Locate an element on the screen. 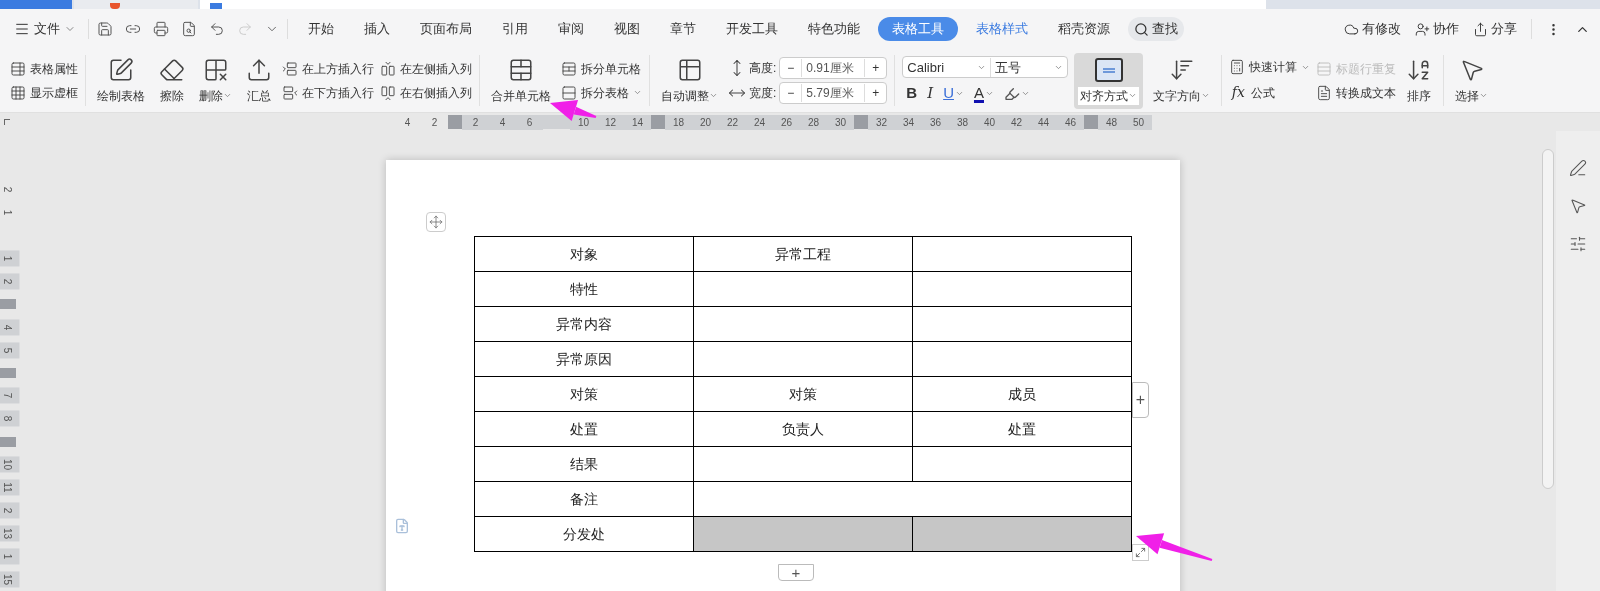 Image resolution: width=1600 pixels, height=591 pixels. ribbon-button: 擦除 is located at coordinates (172, 80).